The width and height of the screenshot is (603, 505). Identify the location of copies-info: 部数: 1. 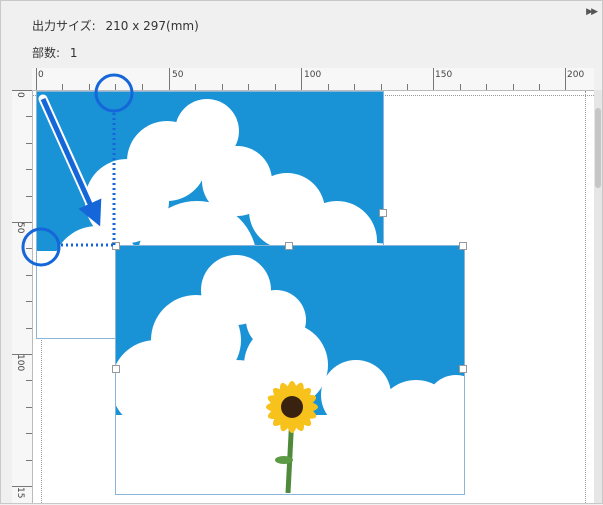
(55, 52).